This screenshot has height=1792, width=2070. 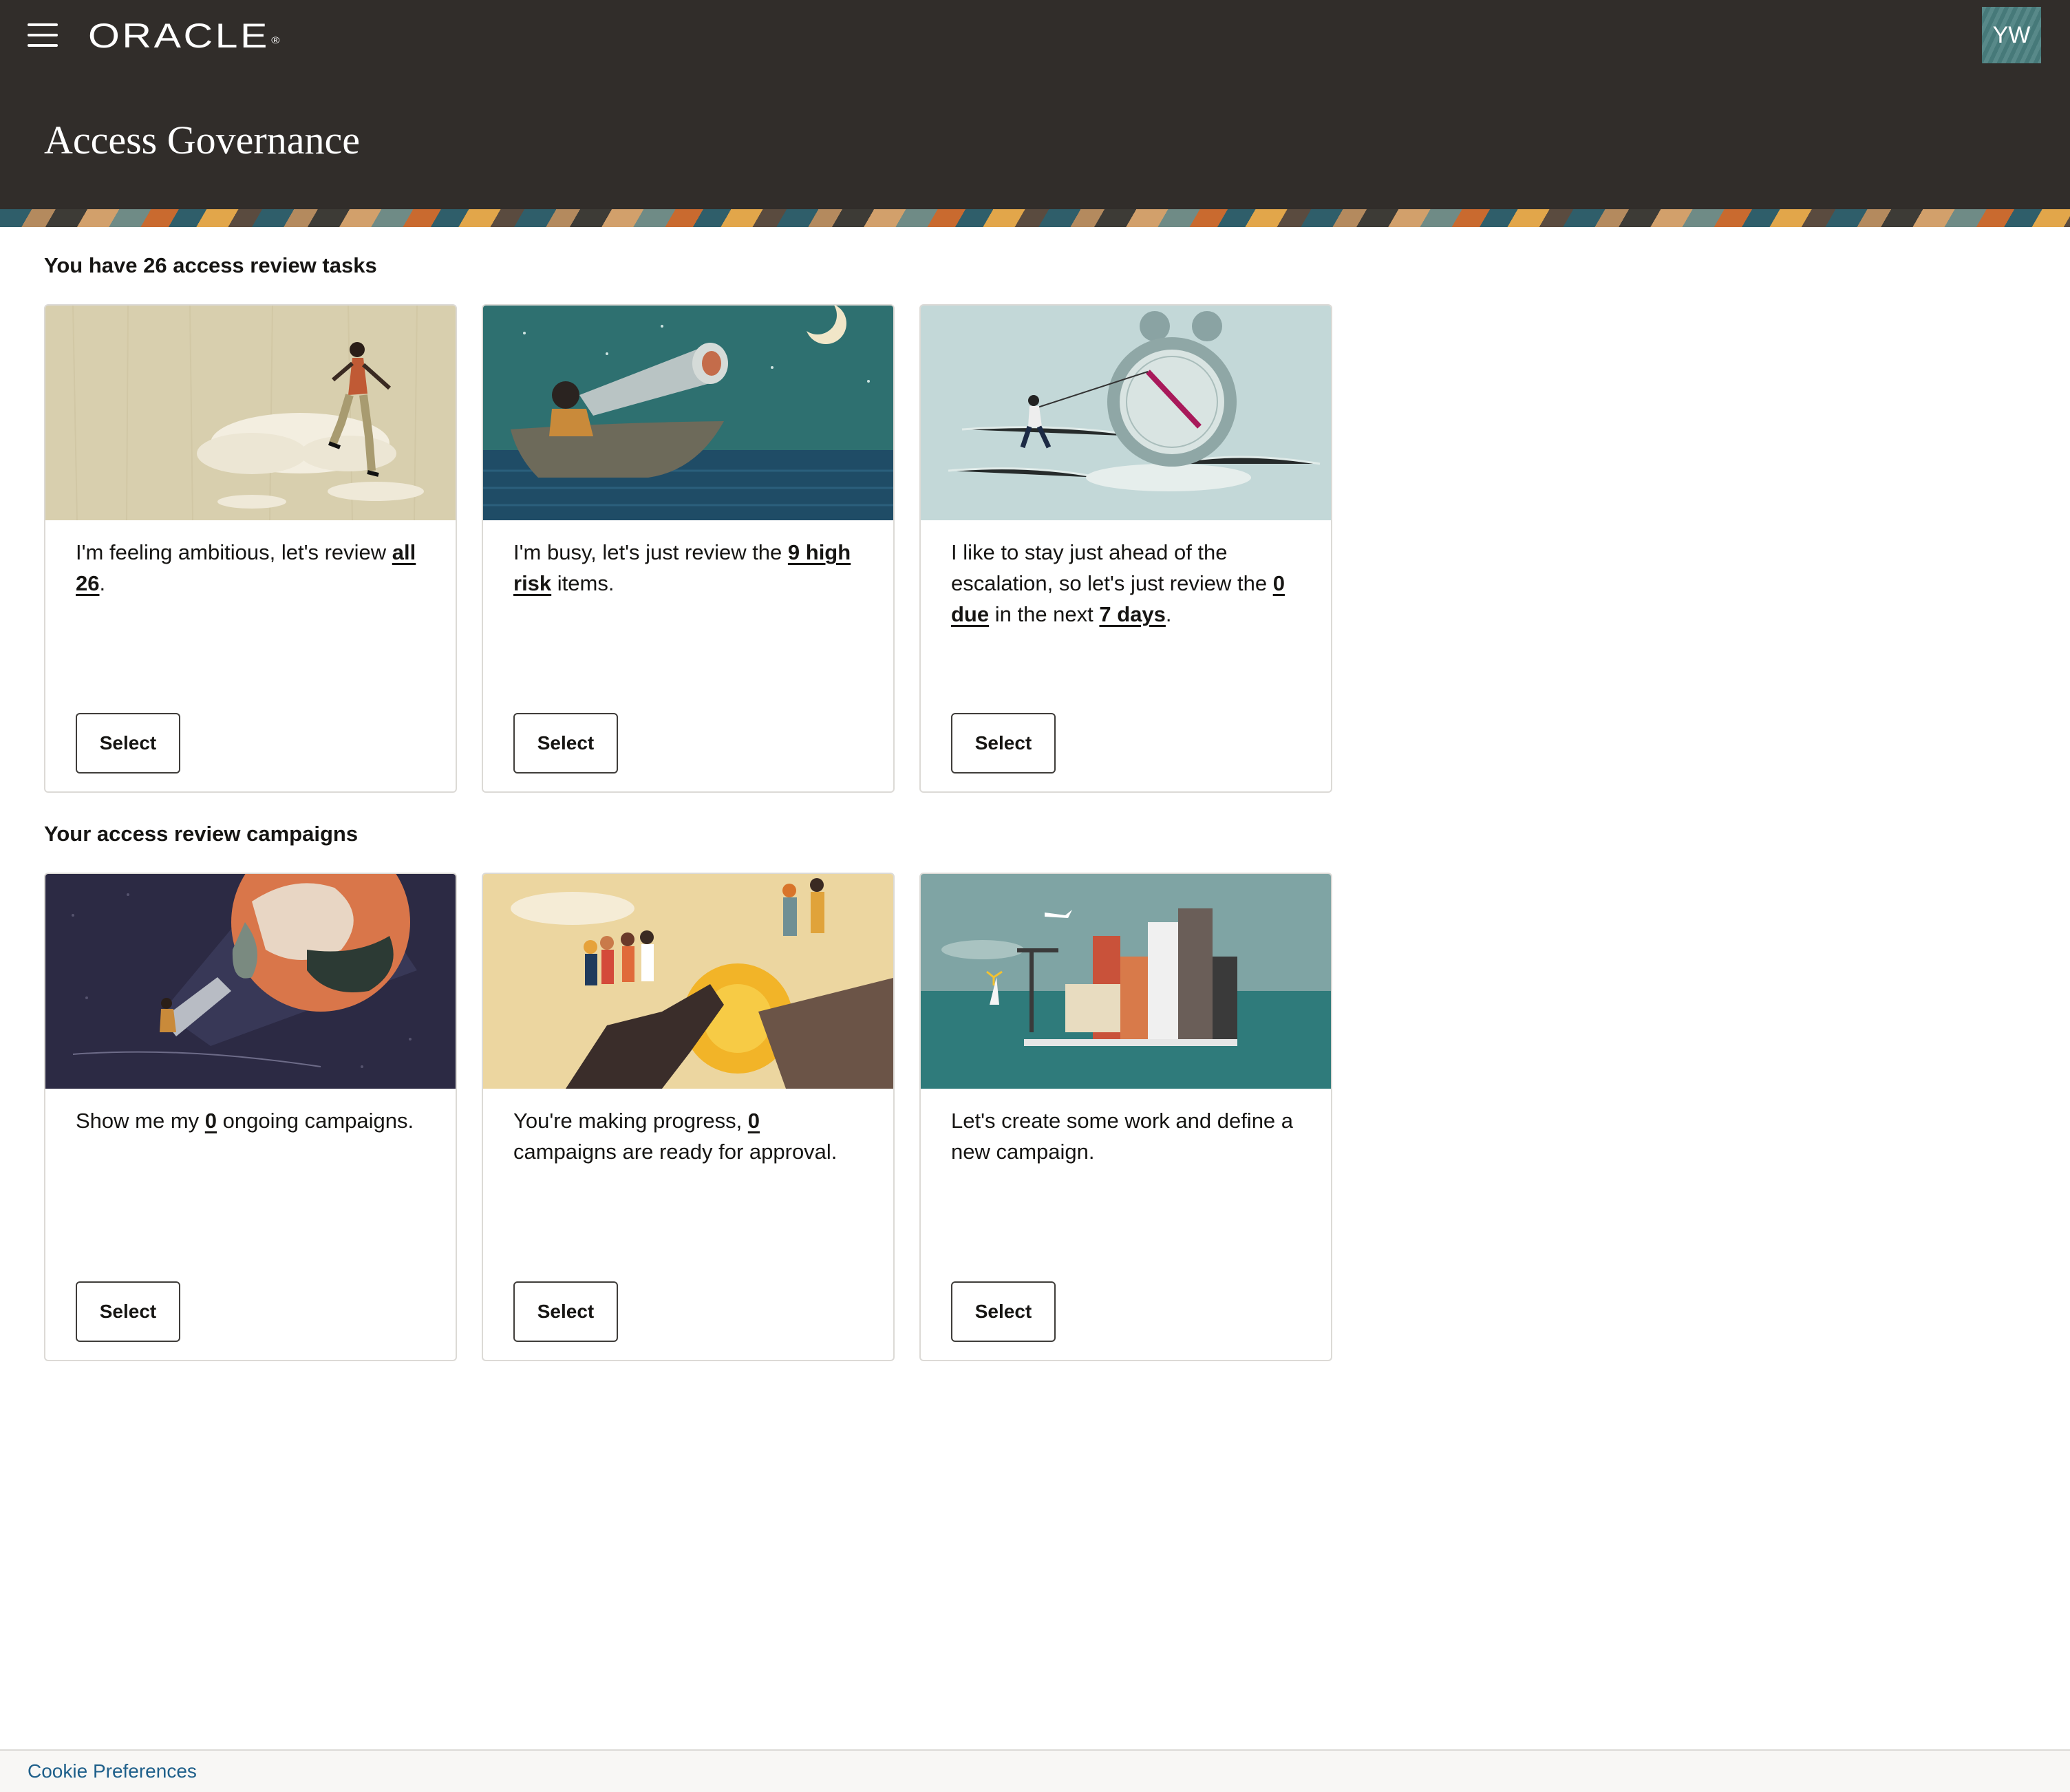 What do you see at coordinates (201, 834) in the screenshot?
I see `campaigns-section-heading: Your access review campaigns` at bounding box center [201, 834].